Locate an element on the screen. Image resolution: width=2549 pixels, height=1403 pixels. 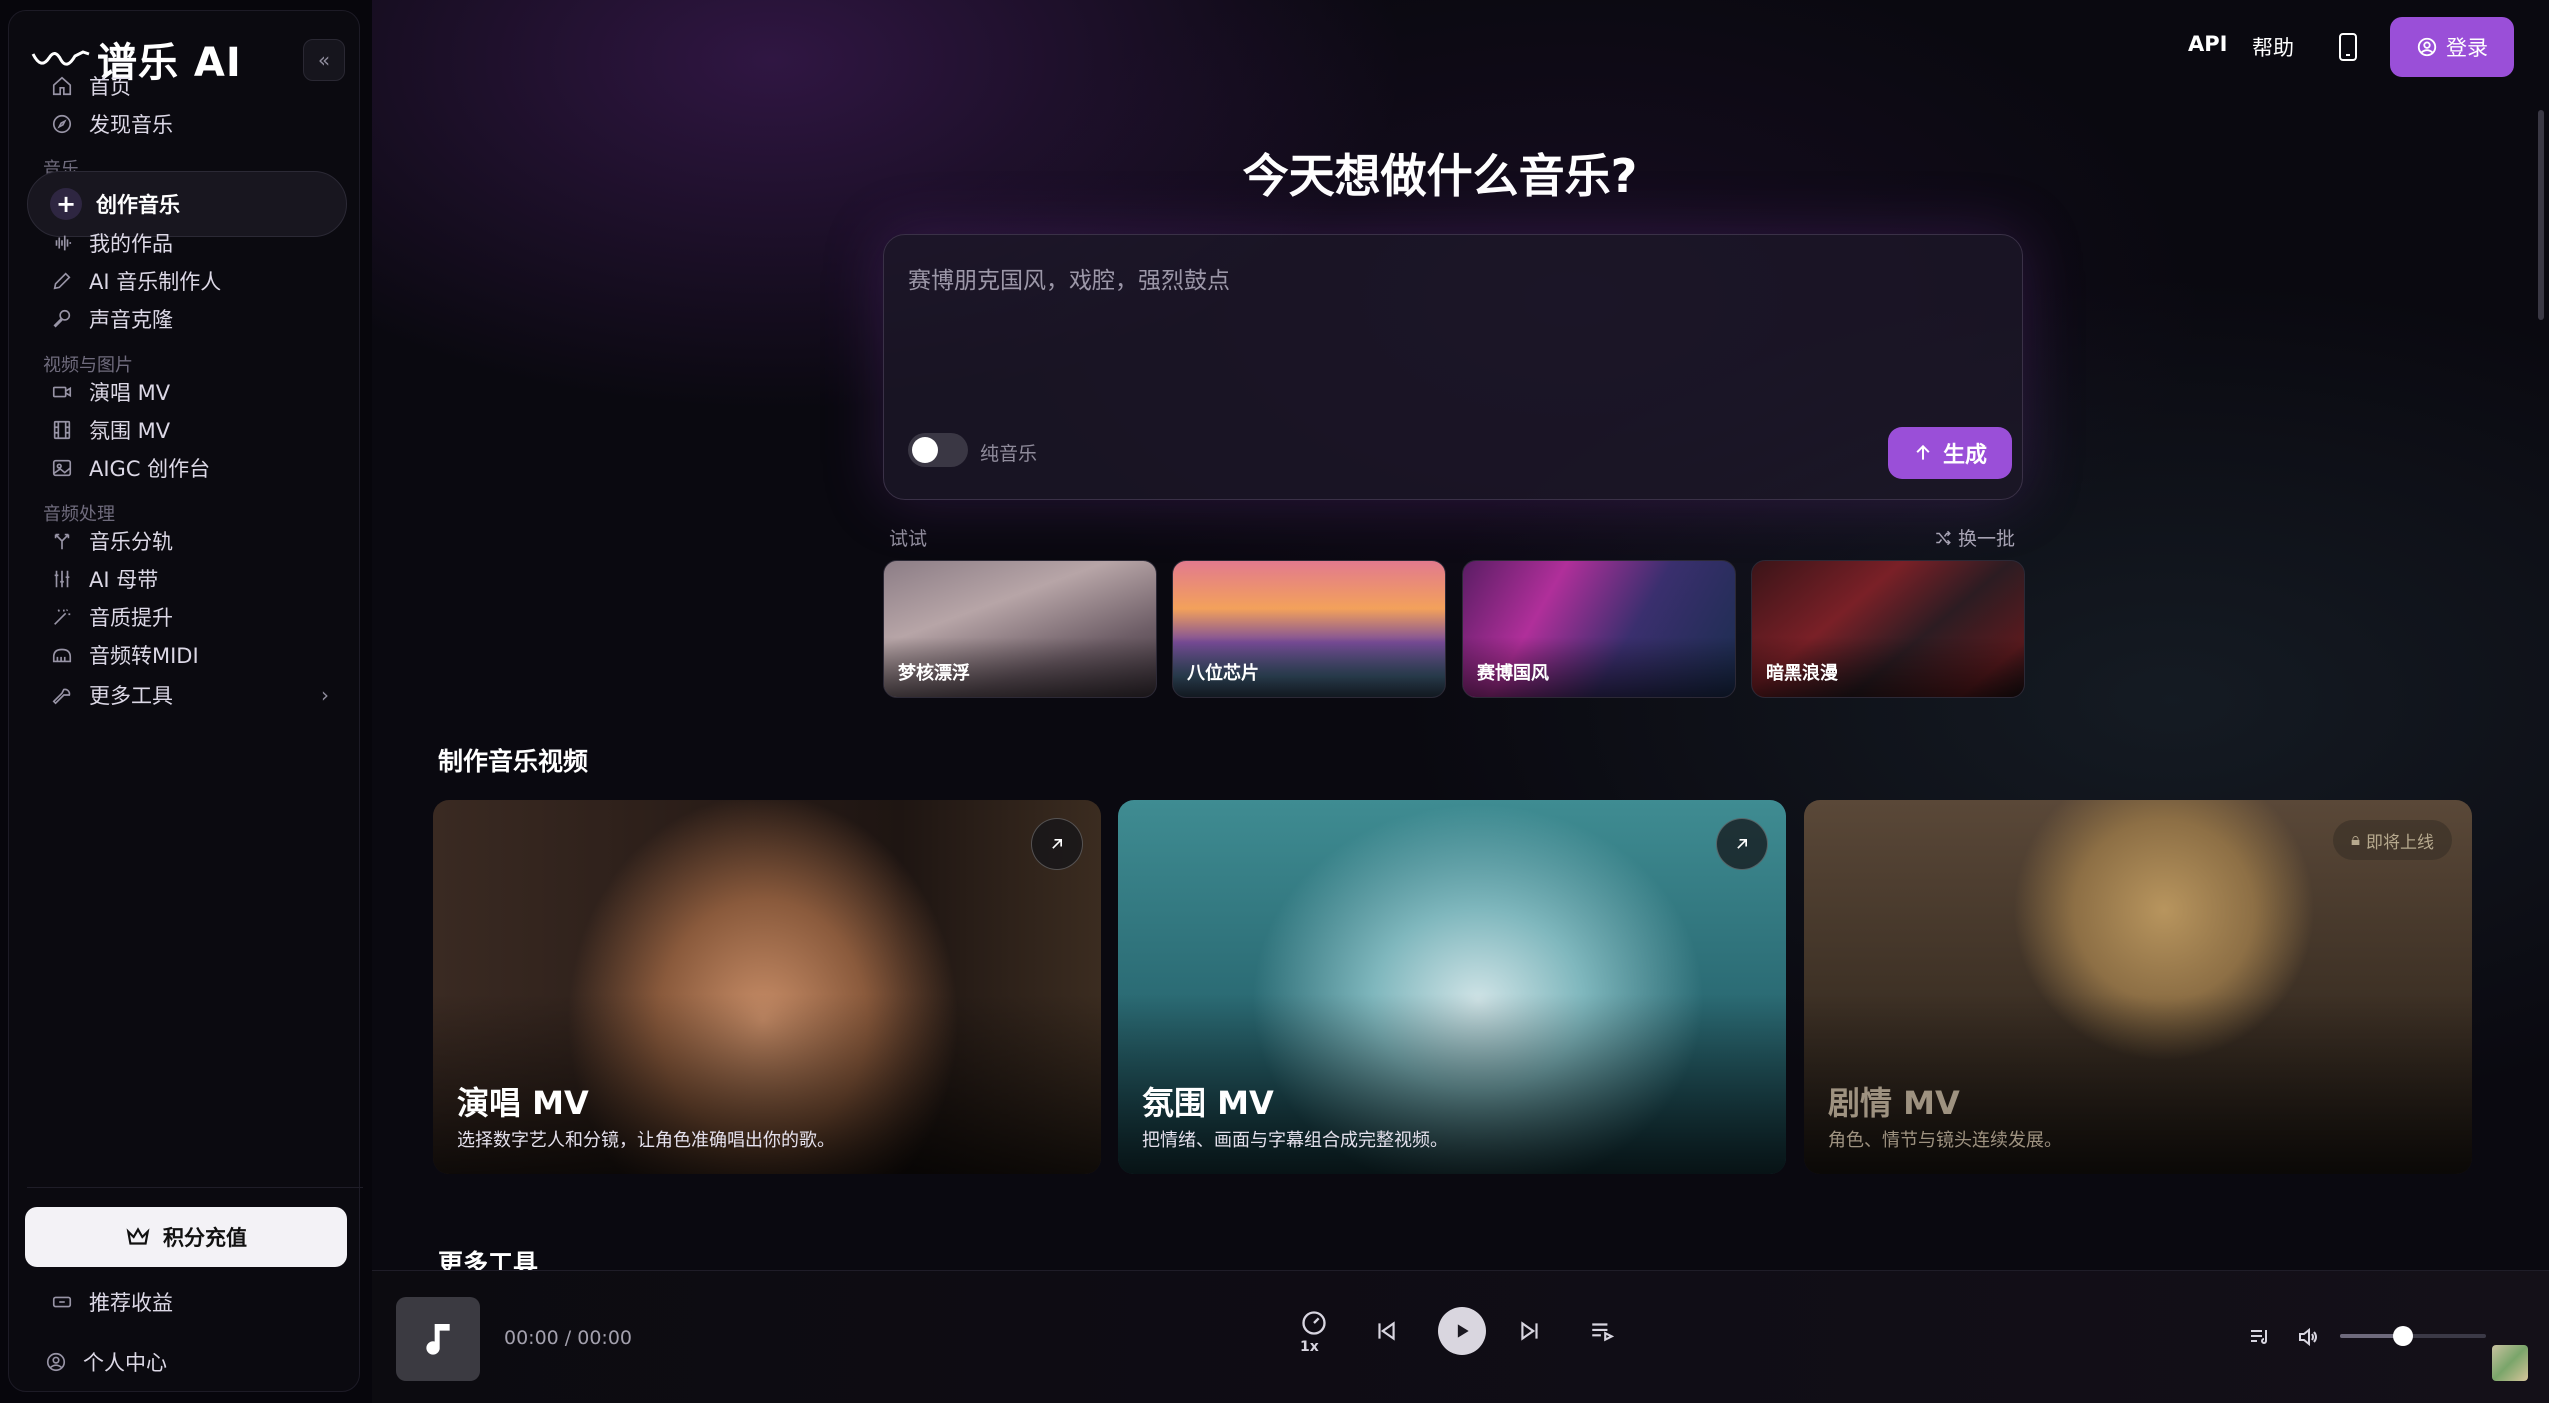
play-button is located at coordinates (1462, 1331).